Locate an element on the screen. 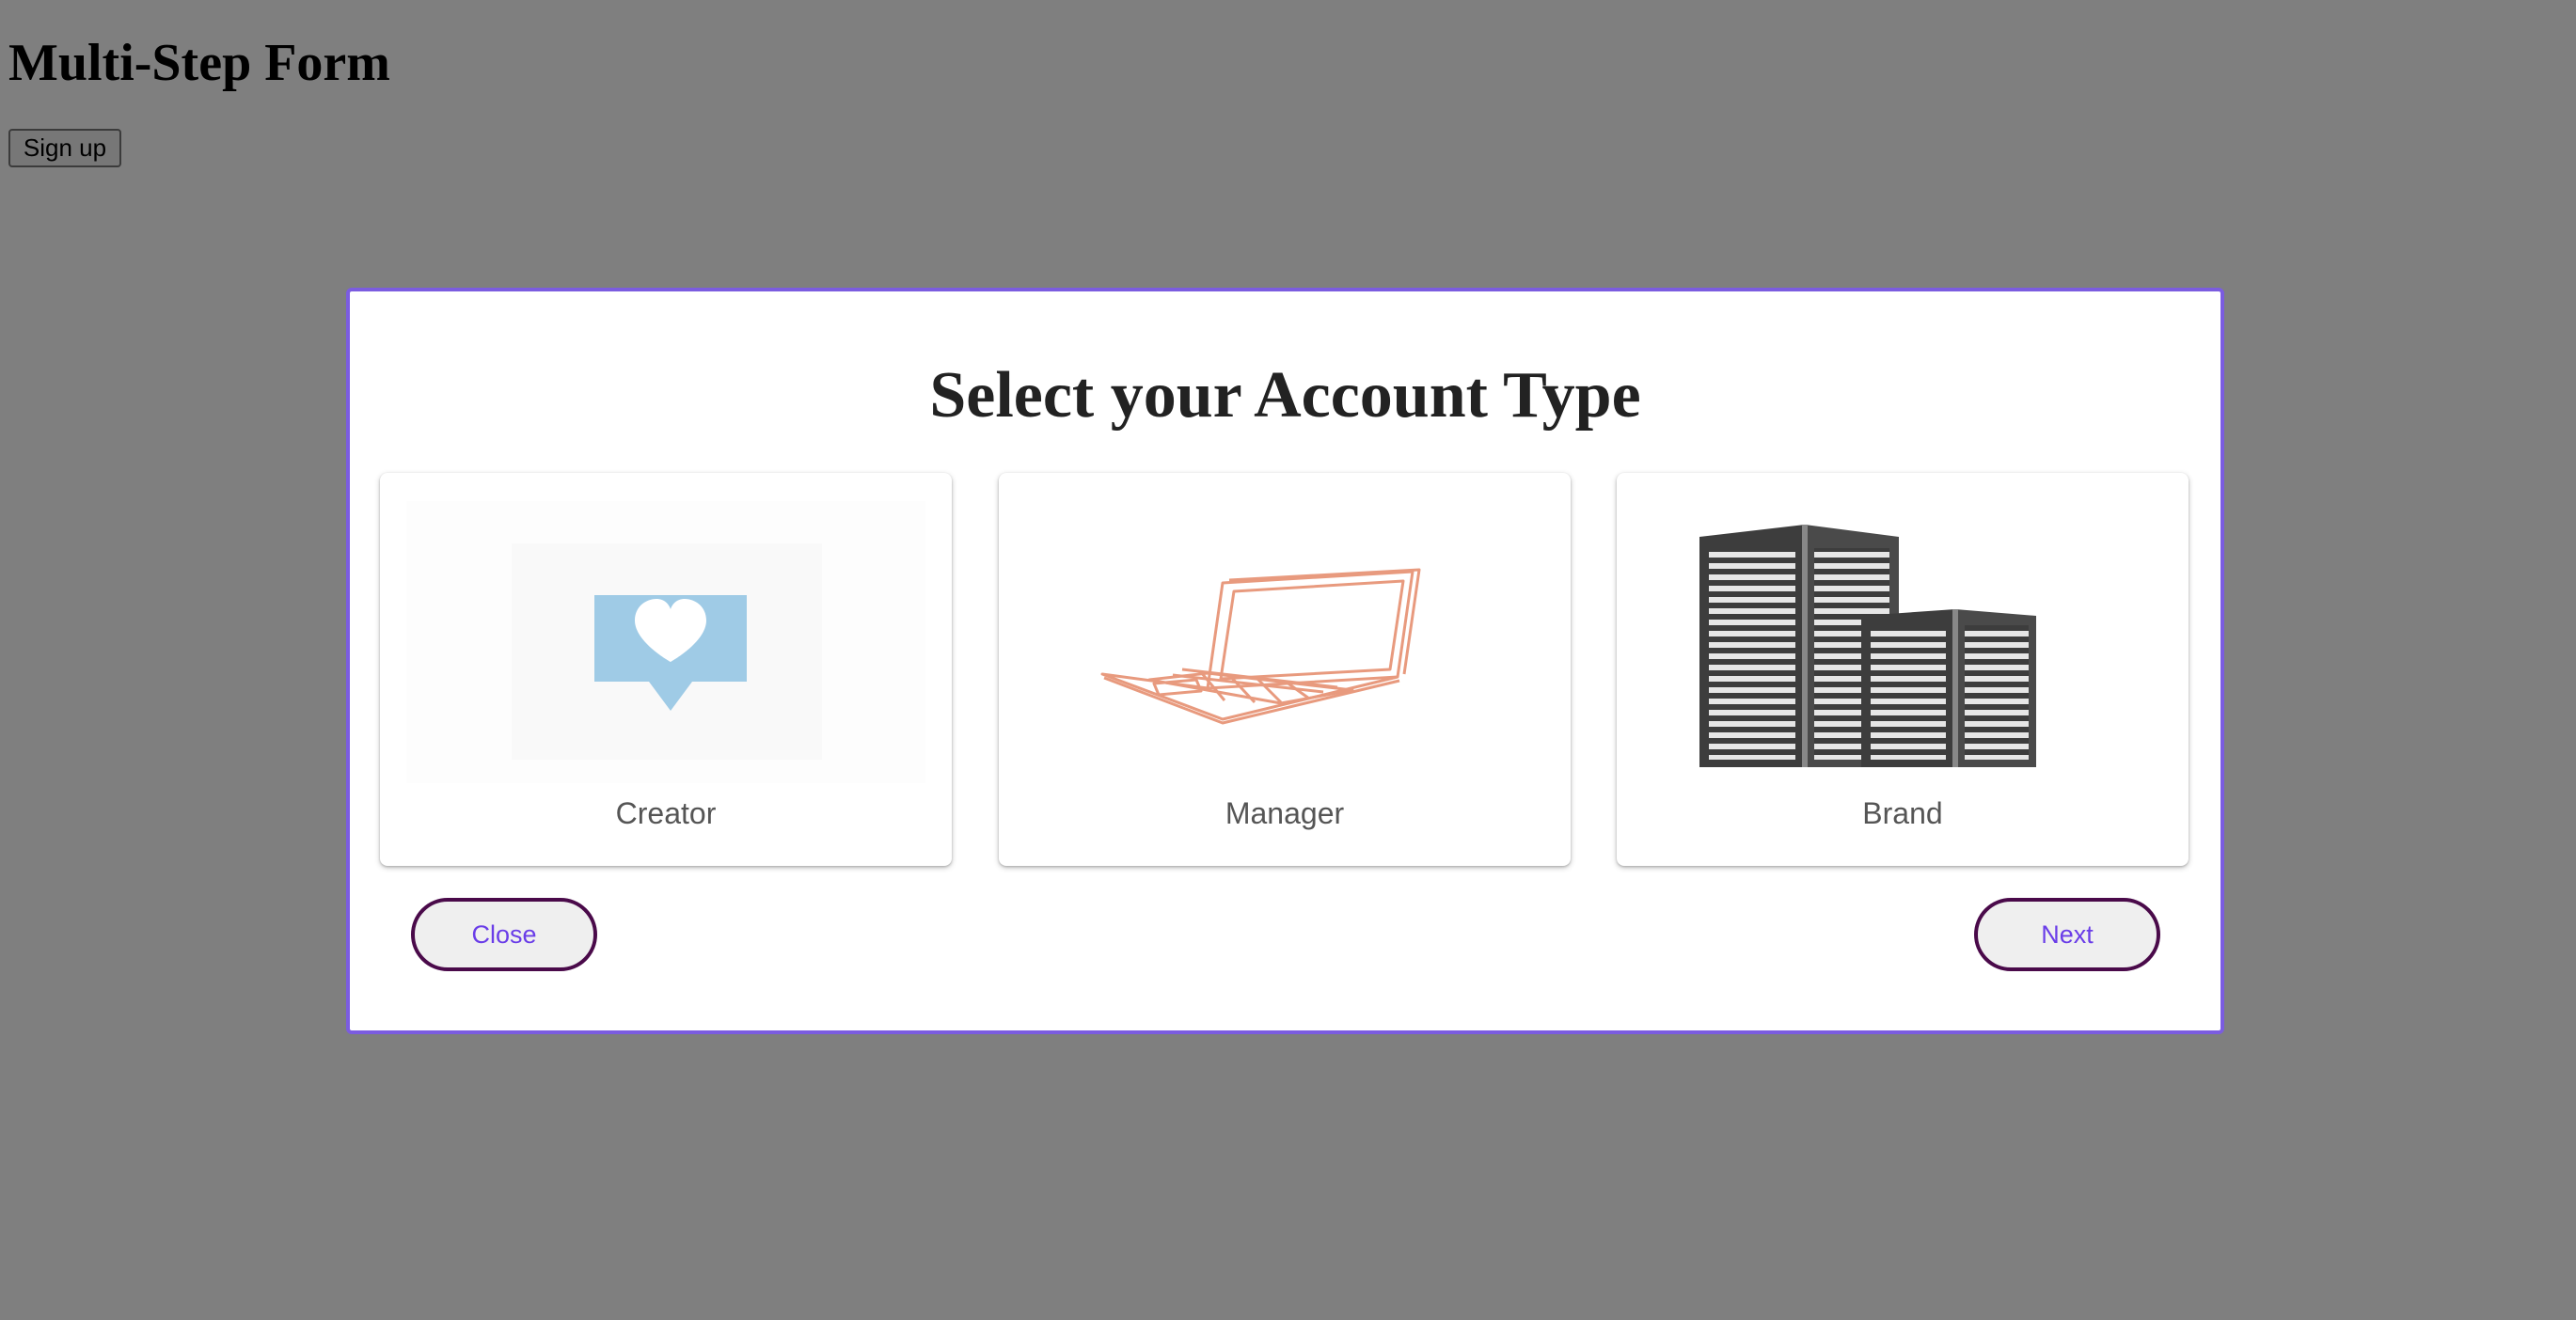  account-card-label: Manager is located at coordinates (1285, 813).